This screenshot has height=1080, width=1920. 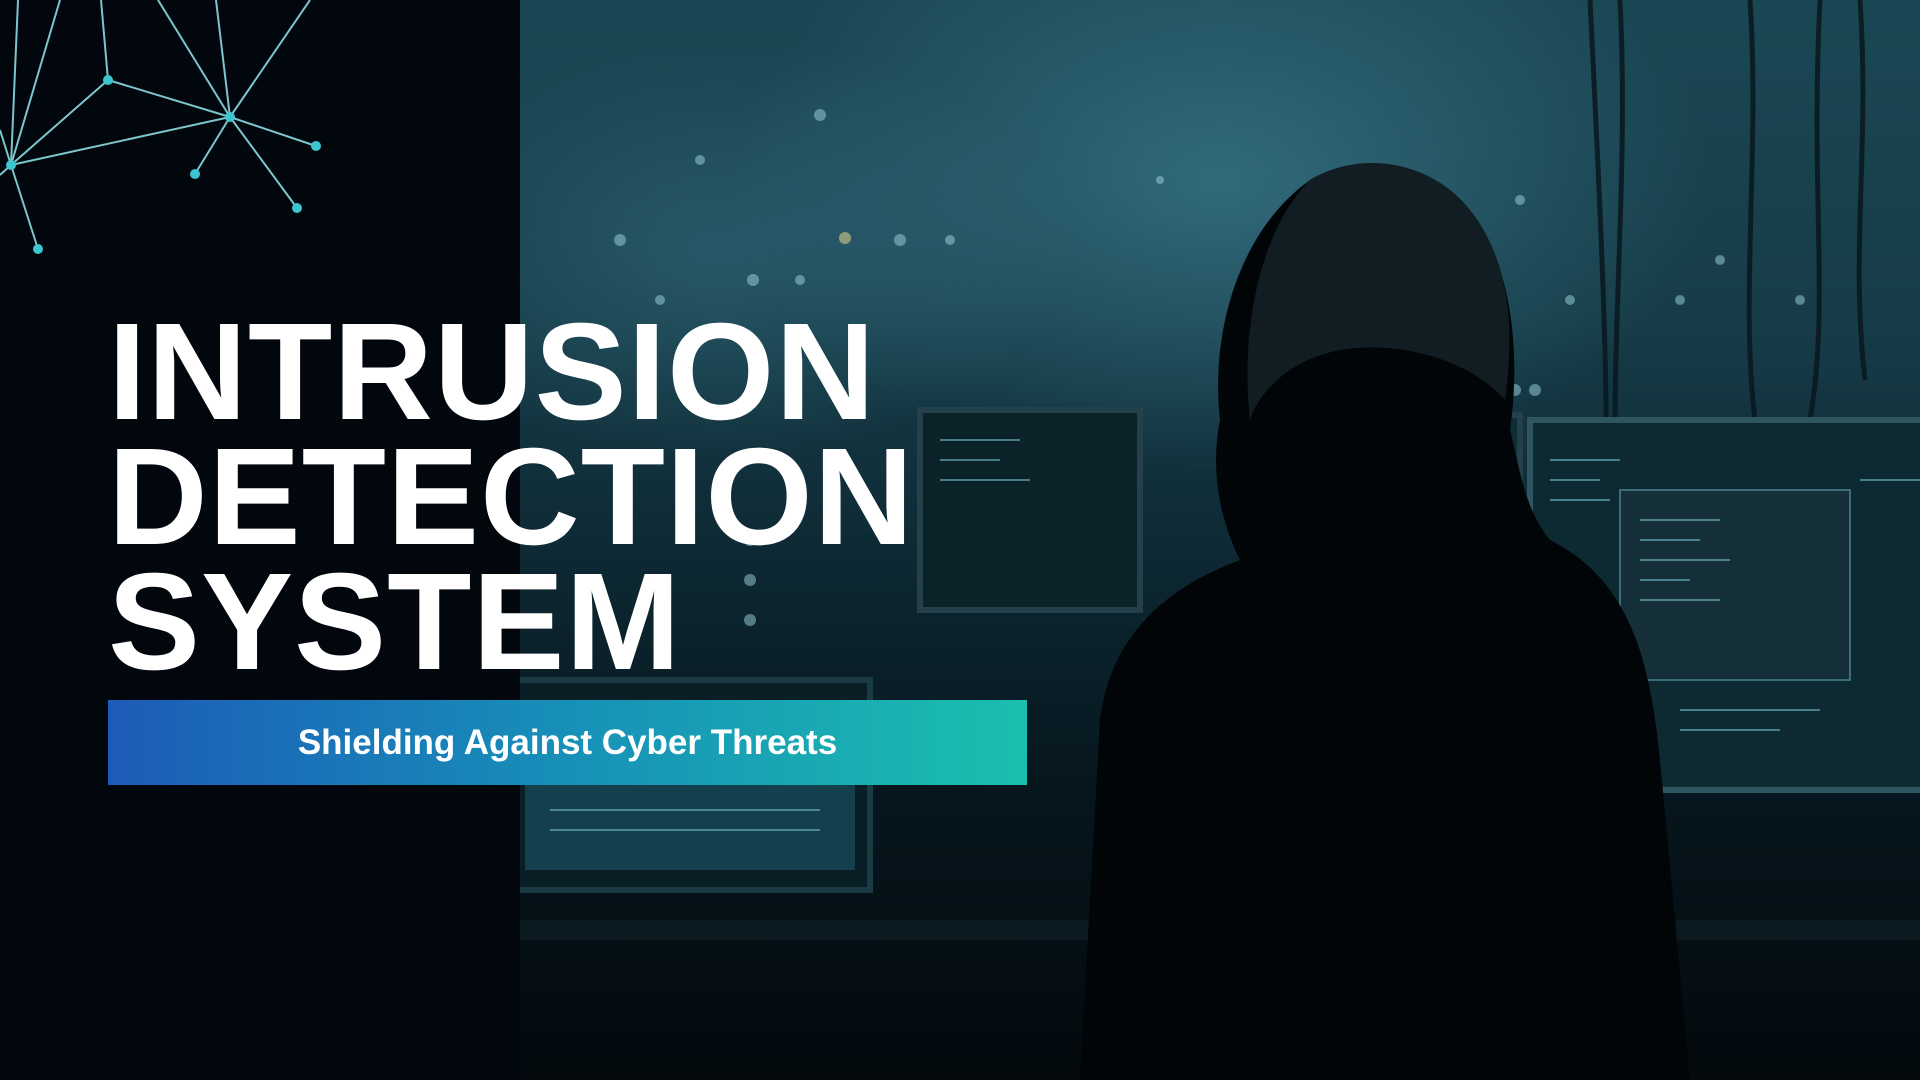 I want to click on title-line-1: INTRUSION, so click(x=492, y=372).